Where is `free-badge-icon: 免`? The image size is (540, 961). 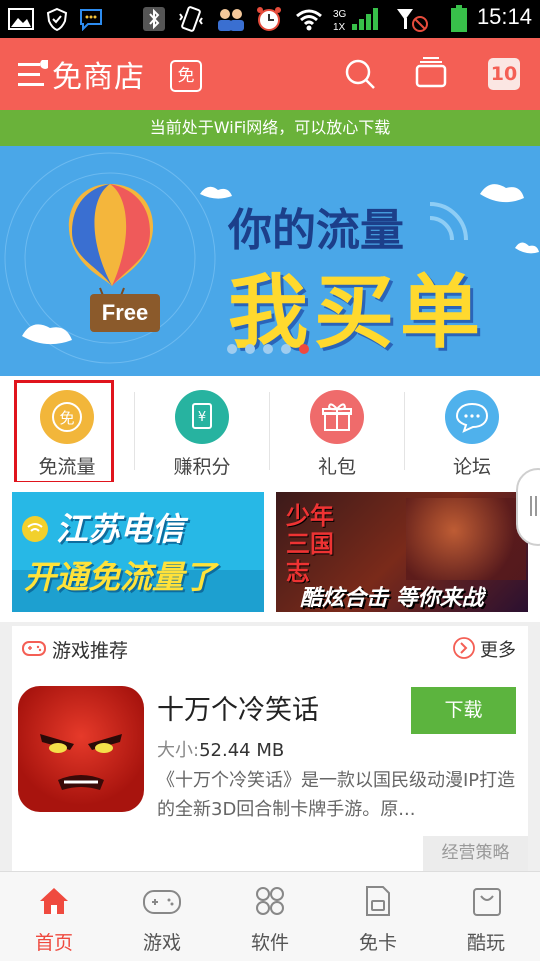 free-badge-icon: 免 is located at coordinates (186, 76).